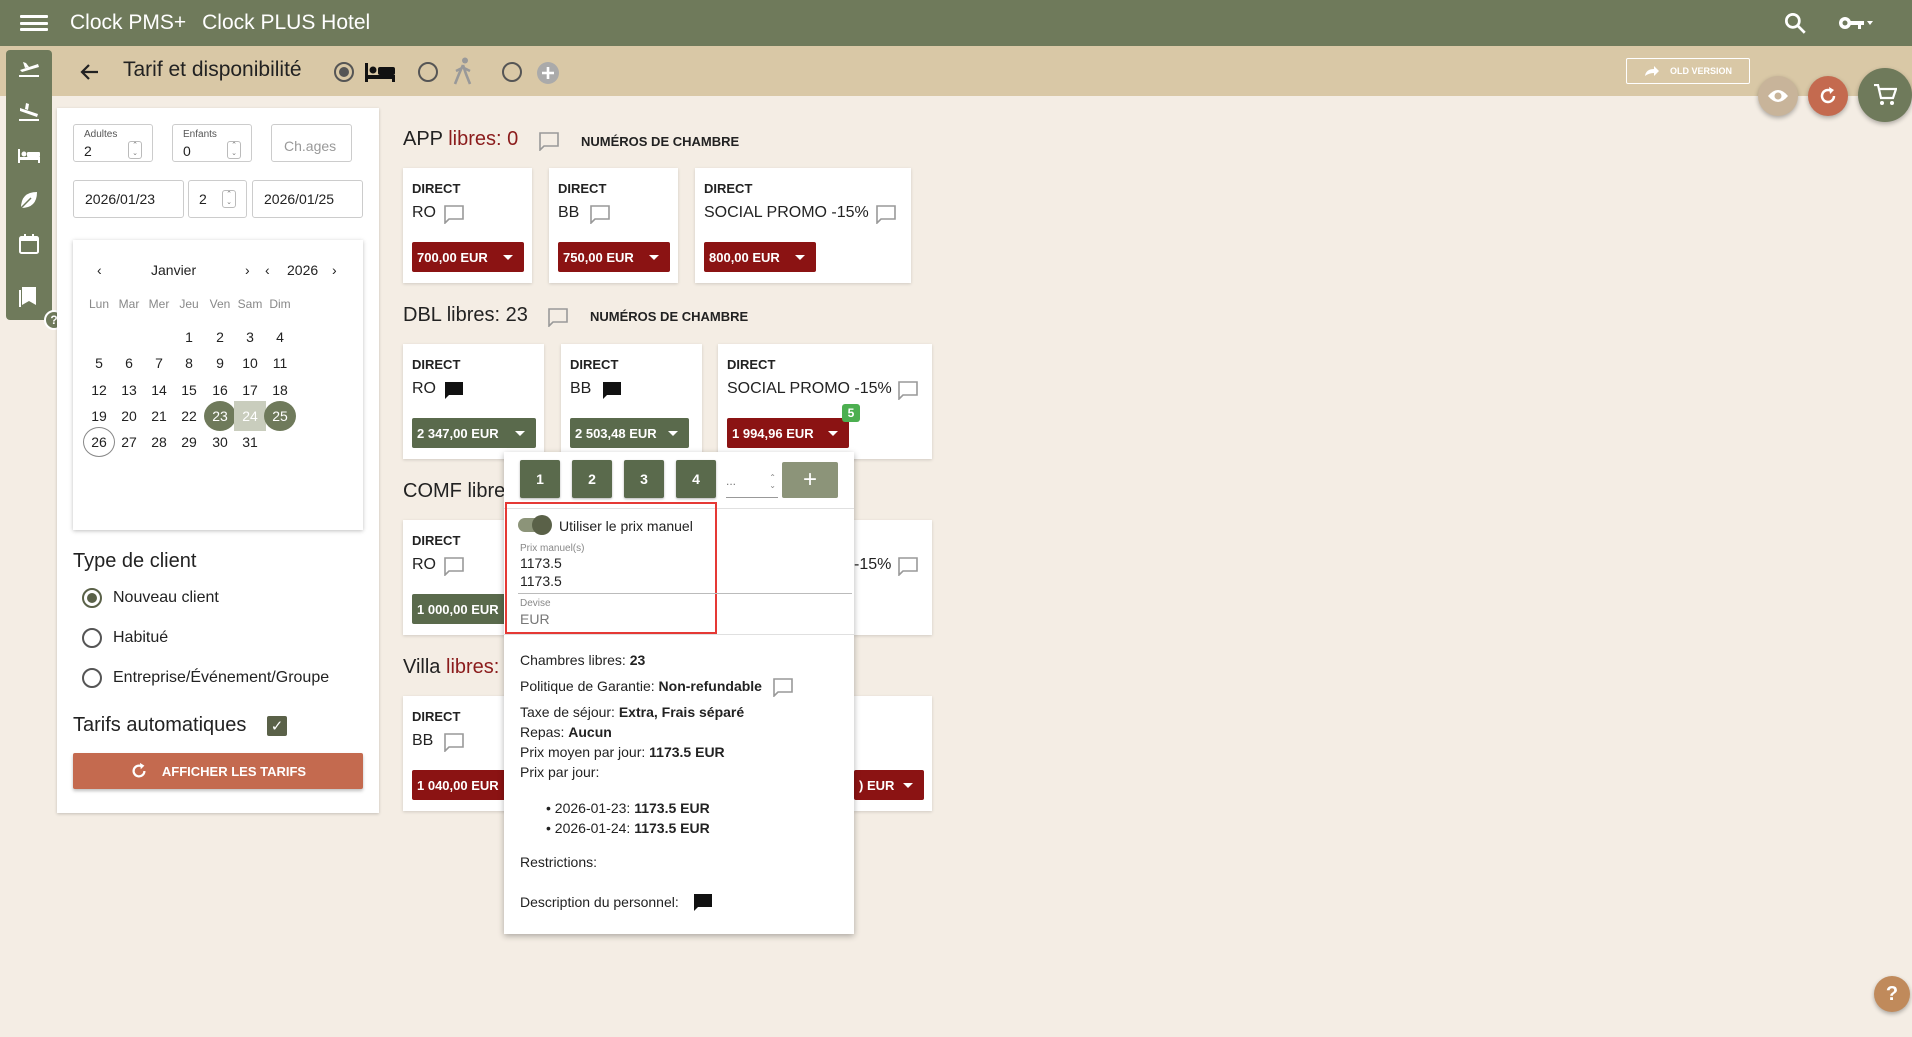  Describe the element at coordinates (189, 442) in the screenshot. I see `calendar-day: 29` at that location.